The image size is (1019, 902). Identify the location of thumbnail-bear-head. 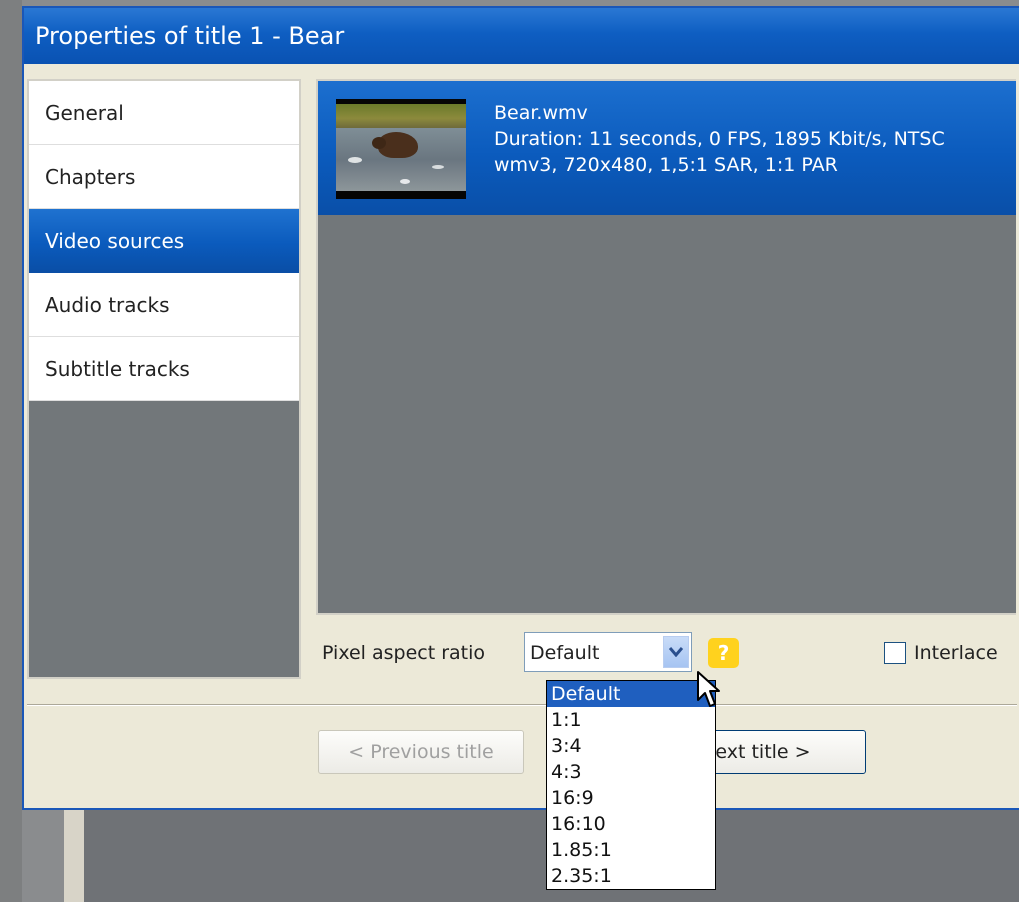
(379, 143).